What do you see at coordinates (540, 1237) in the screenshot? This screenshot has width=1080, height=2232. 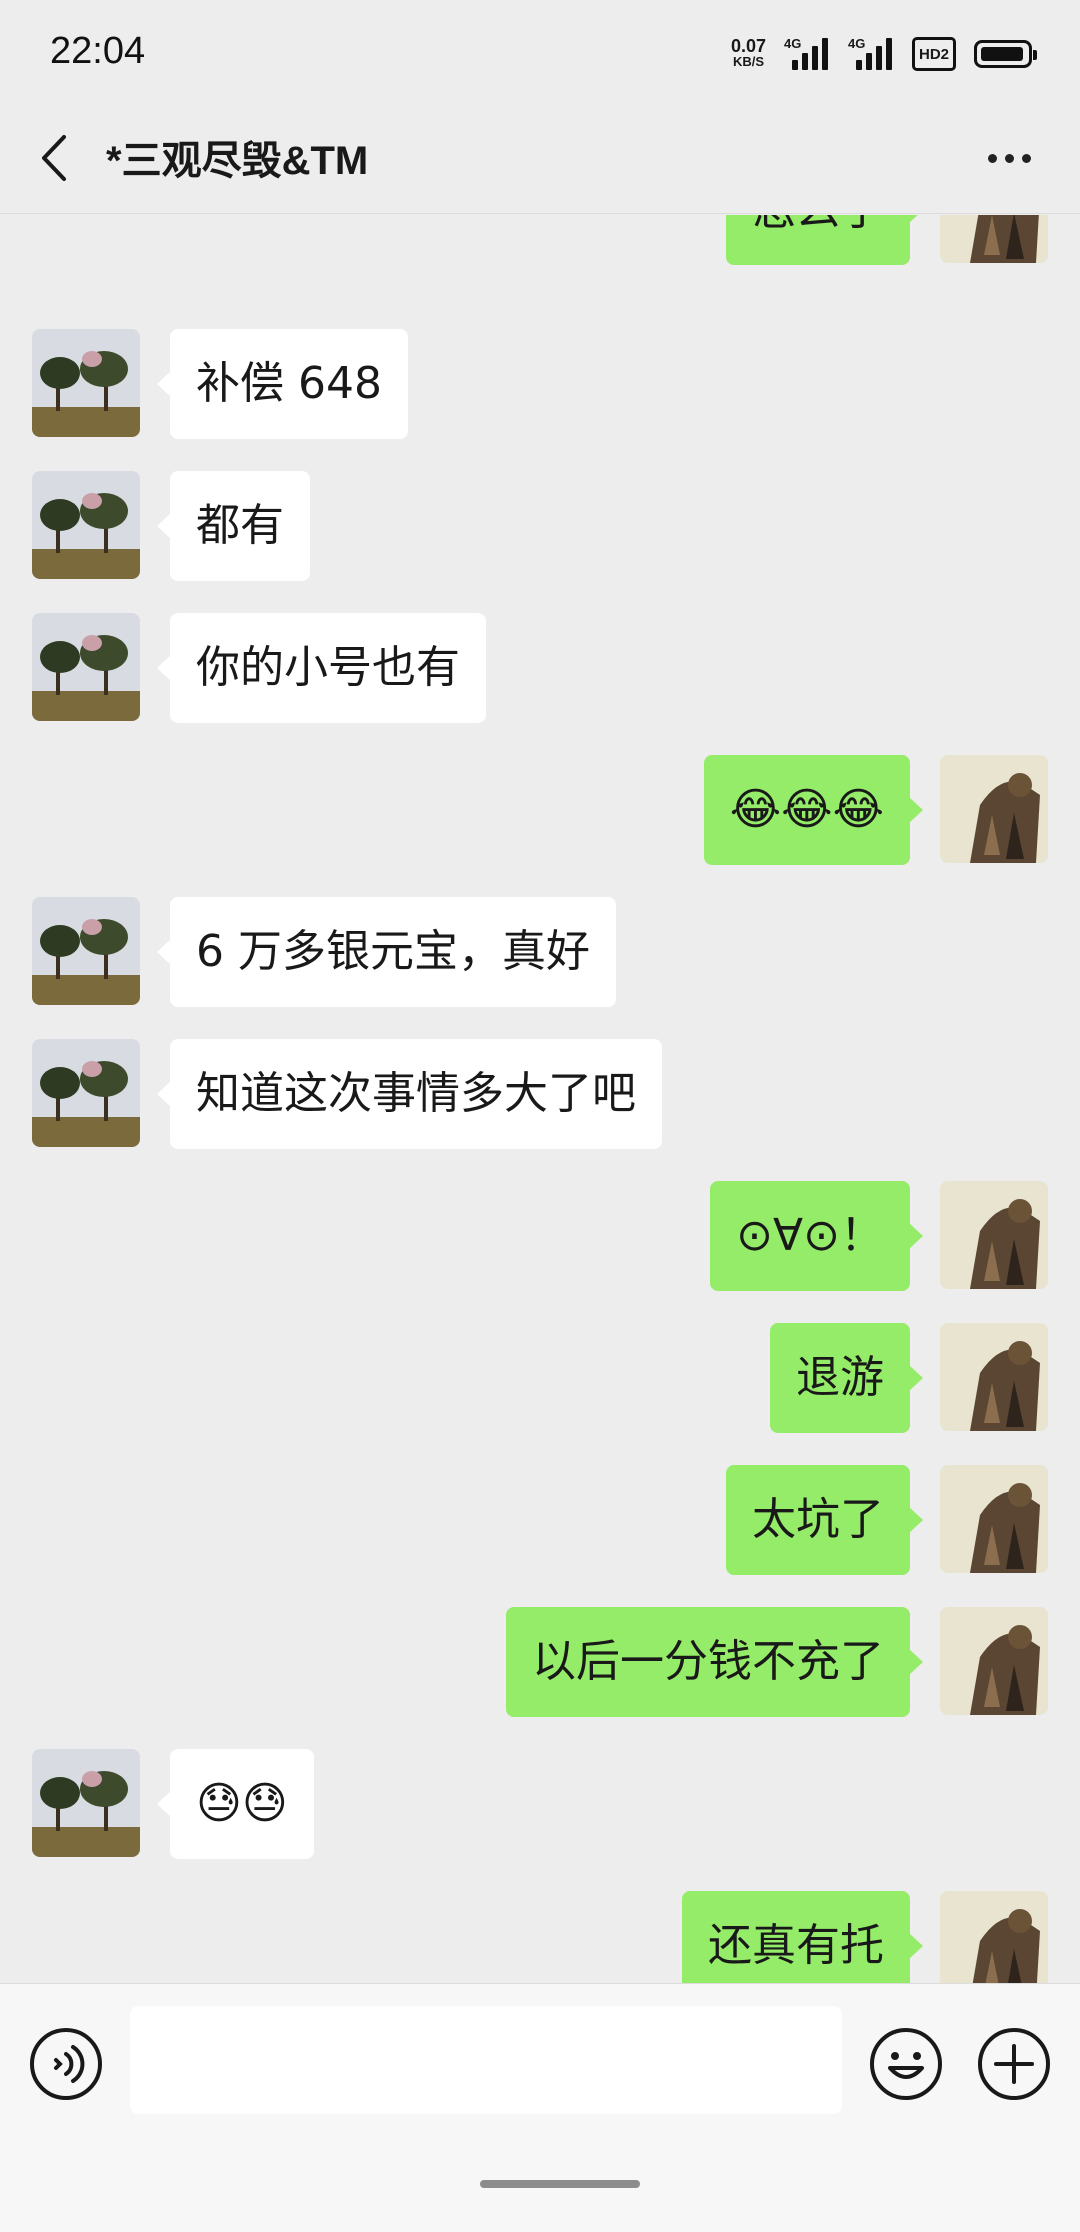 I see `message-row: ⊙∀⊙！` at bounding box center [540, 1237].